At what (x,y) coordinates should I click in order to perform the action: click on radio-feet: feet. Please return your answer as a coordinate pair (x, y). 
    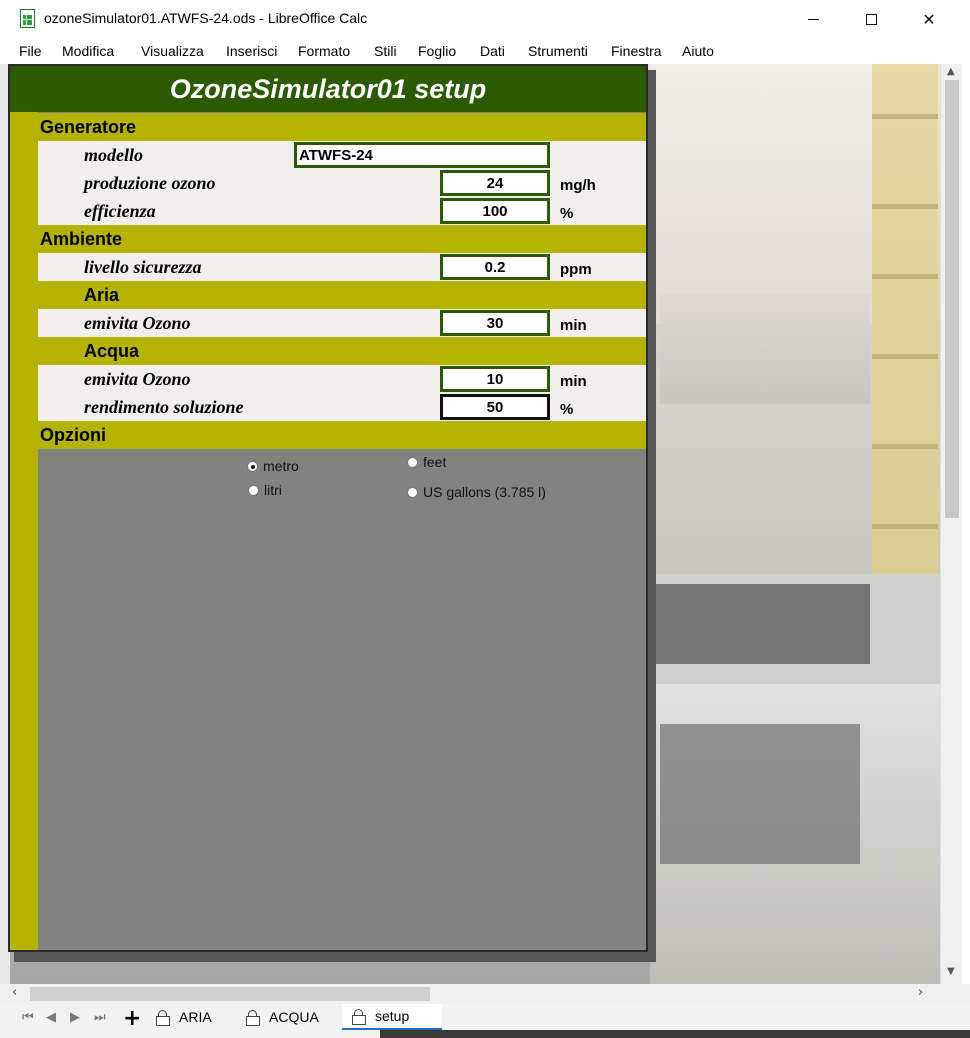
    Looking at the image, I should click on (426, 462).